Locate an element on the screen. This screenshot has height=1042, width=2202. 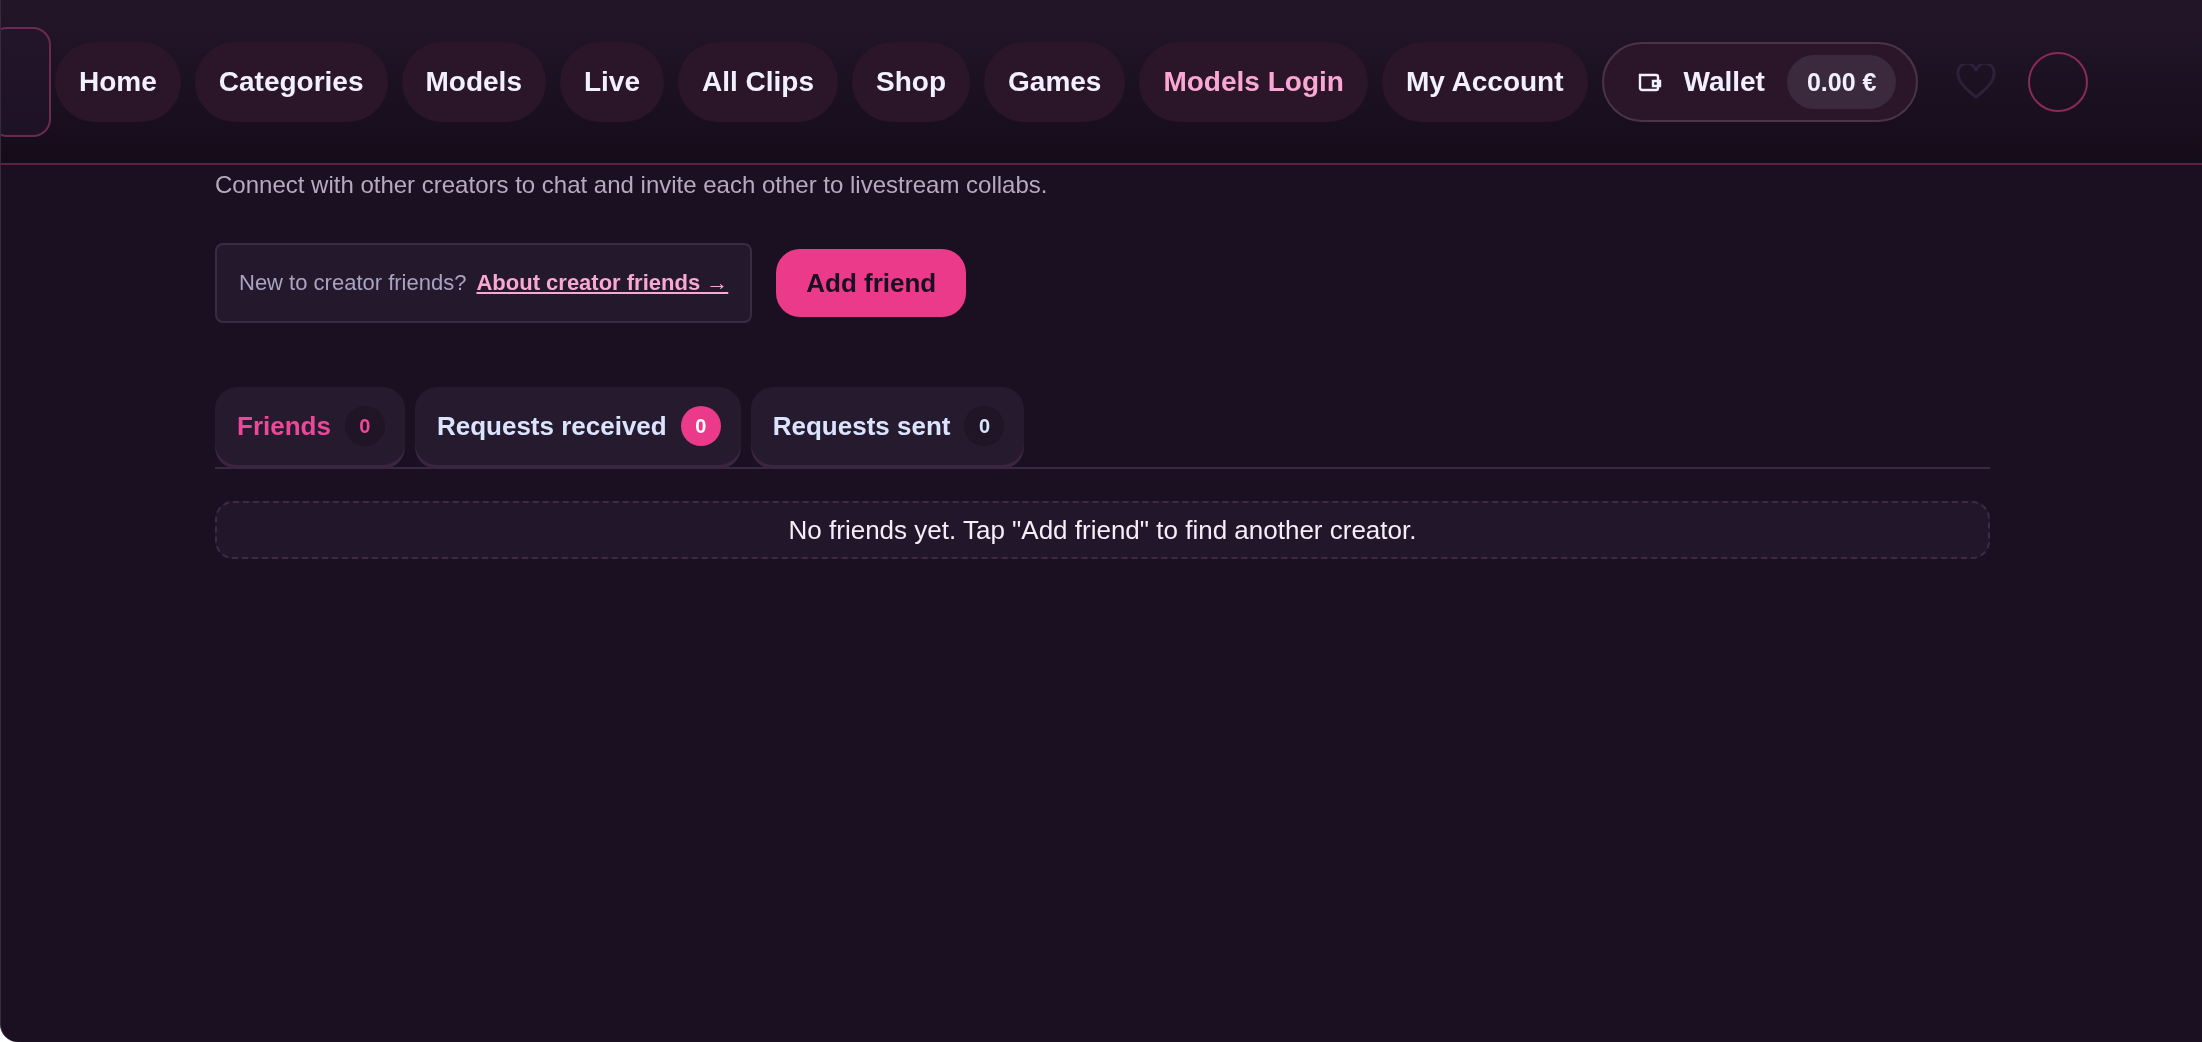
nav-link: All Clips is located at coordinates (758, 82).